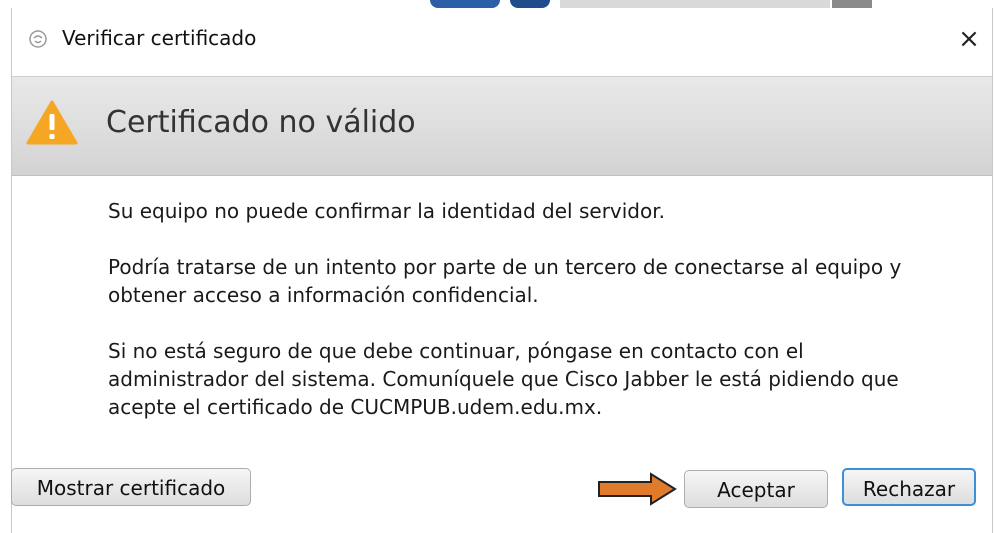  I want to click on annotation-arrow-icon, so click(637, 489).